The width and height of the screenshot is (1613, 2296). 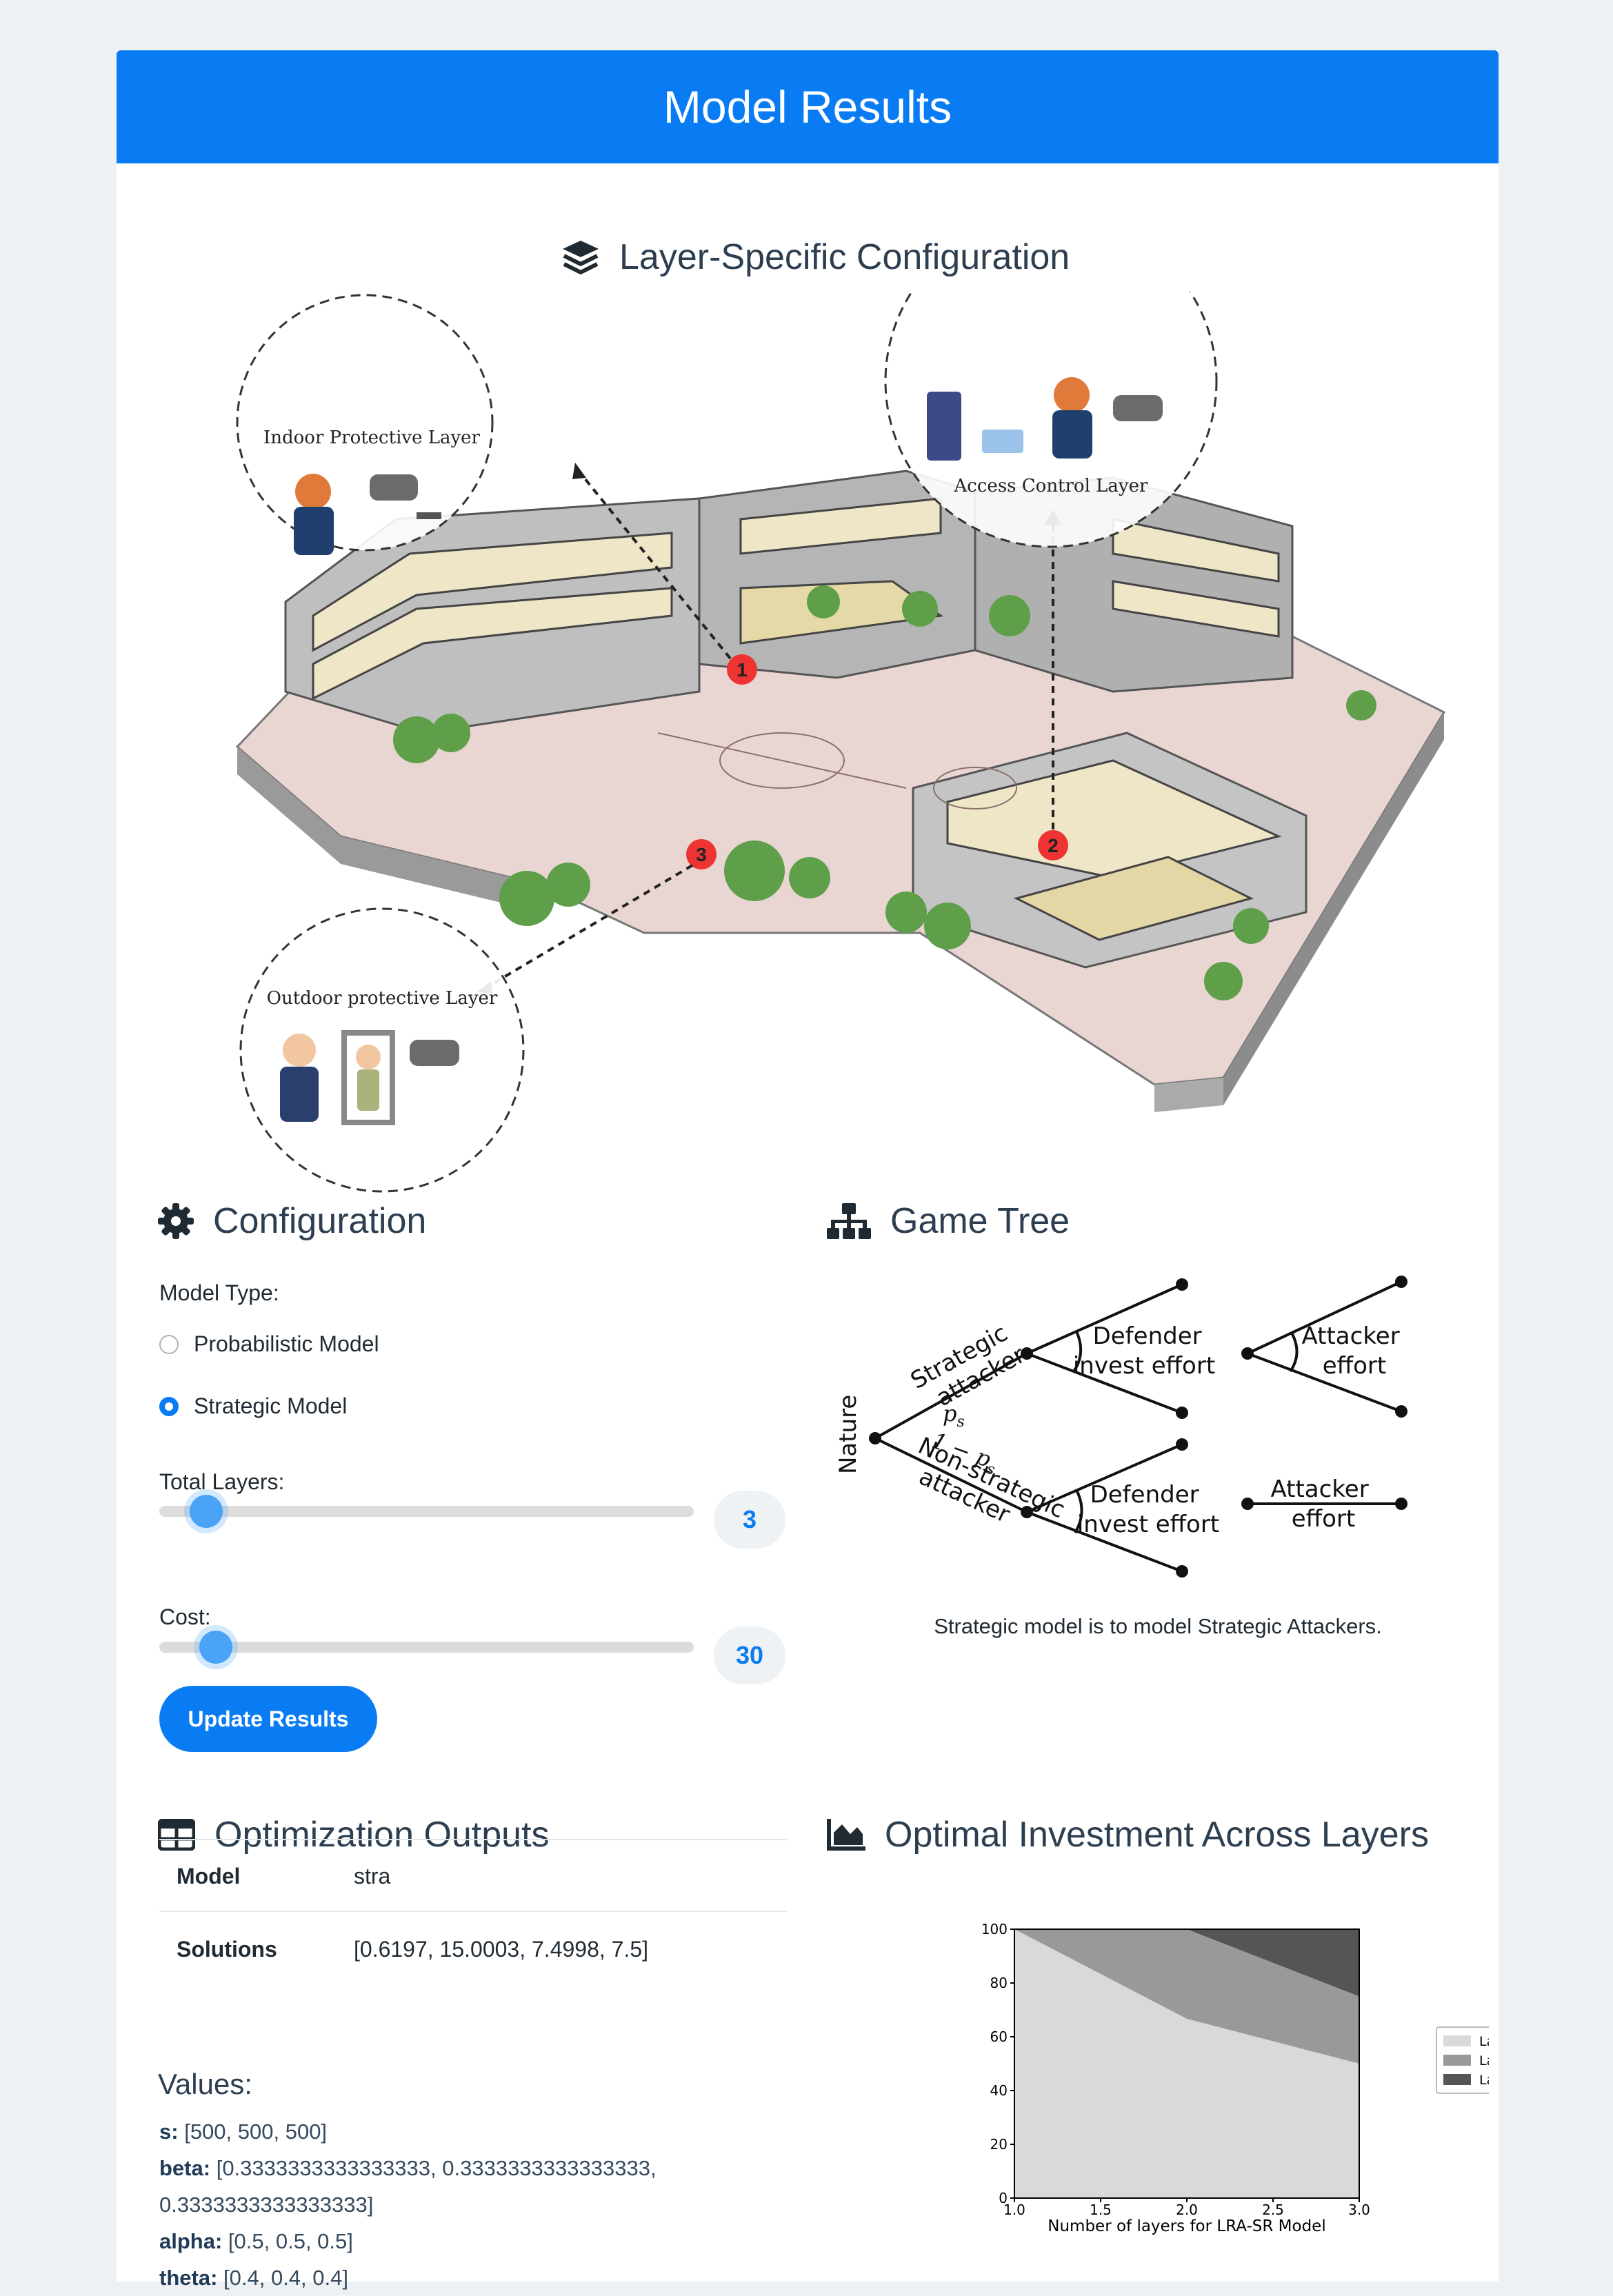 I want to click on table-row: Model stra, so click(x=284, y=1877).